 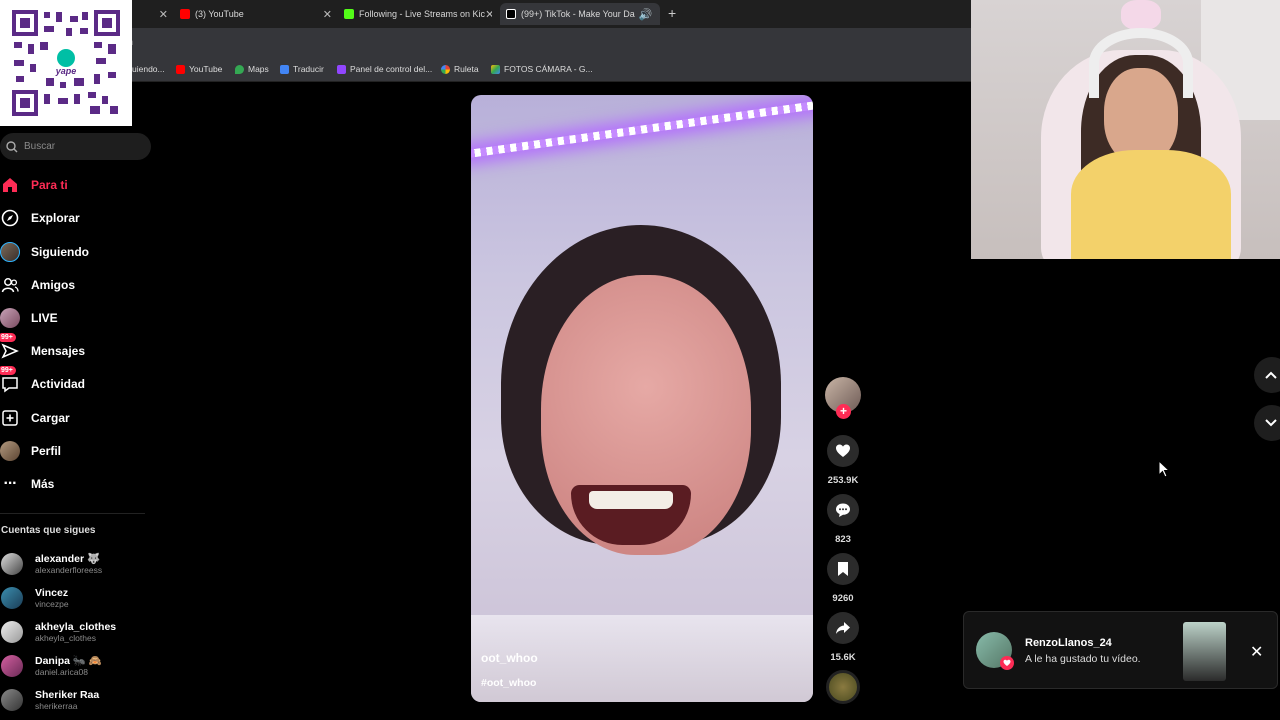 What do you see at coordinates (76, 626) in the screenshot?
I see `account-name: akheyla_clothes` at bounding box center [76, 626].